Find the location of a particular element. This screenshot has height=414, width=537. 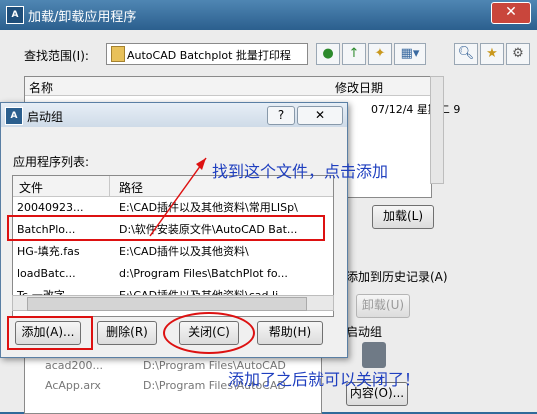

annotation-top: 找到这个文件，点击添加 is located at coordinates (300, 171).